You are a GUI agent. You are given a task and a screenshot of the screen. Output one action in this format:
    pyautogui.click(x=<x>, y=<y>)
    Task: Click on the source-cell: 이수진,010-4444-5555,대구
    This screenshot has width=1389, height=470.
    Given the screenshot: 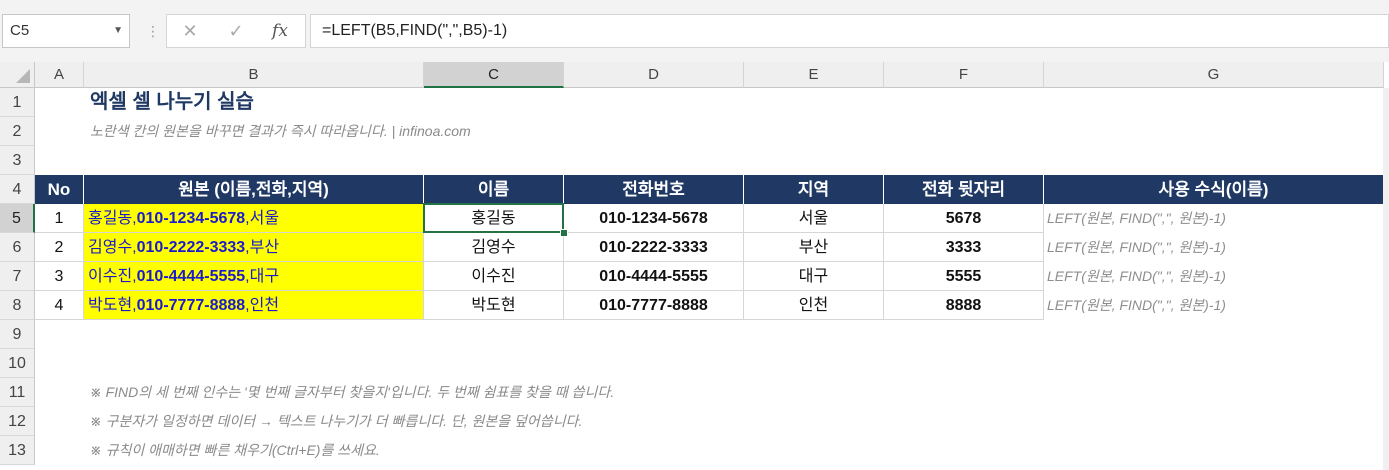 What is the action you would take?
    pyautogui.click(x=254, y=276)
    